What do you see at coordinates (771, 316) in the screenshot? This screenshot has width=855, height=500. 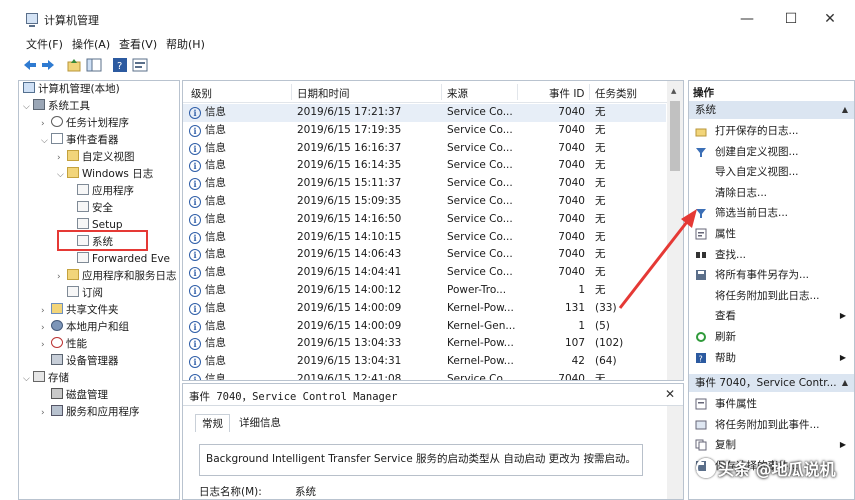 I see `action-item: 查看 ▶` at bounding box center [771, 316].